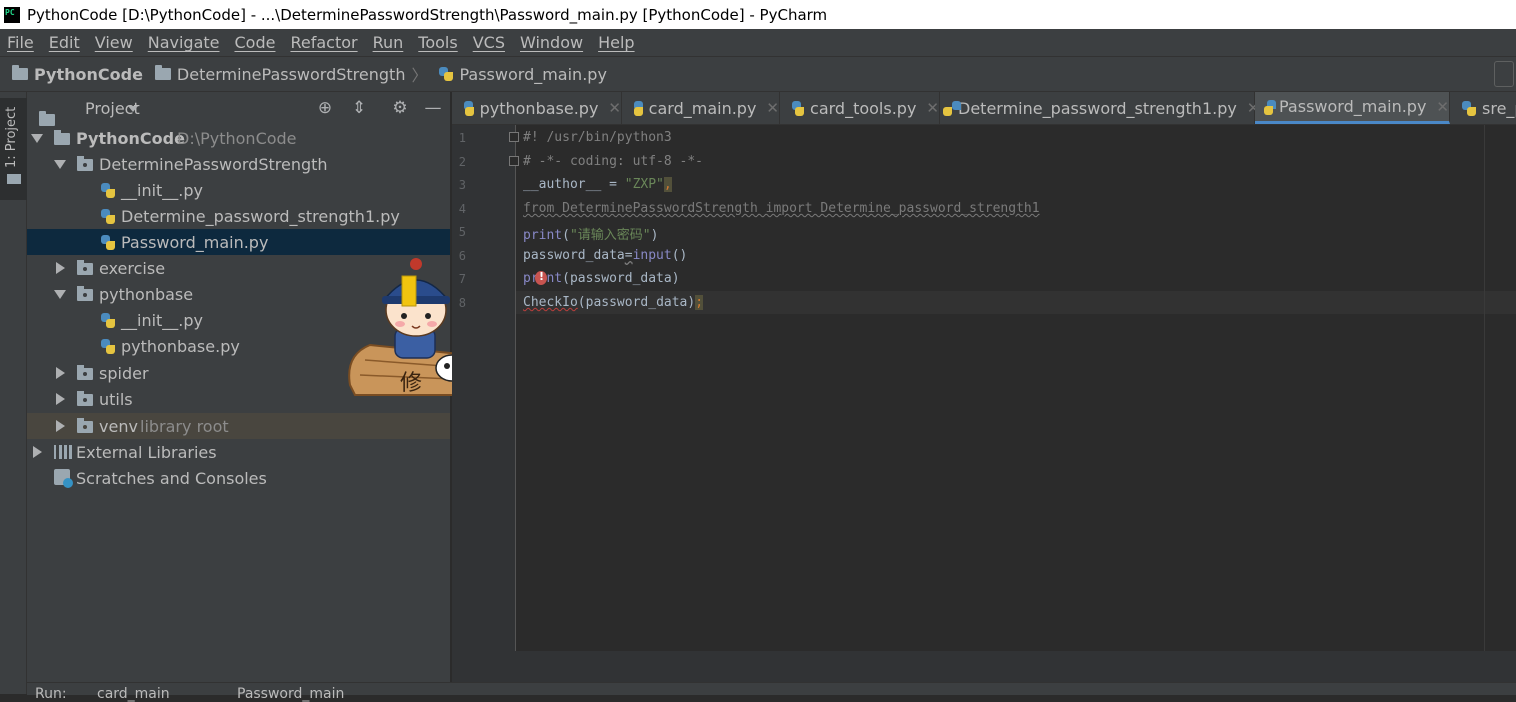 The image size is (1516, 702). Describe the element at coordinates (613, 161) in the screenshot. I see `code-line-2: # -*- coding: utf-8 -*-` at that location.